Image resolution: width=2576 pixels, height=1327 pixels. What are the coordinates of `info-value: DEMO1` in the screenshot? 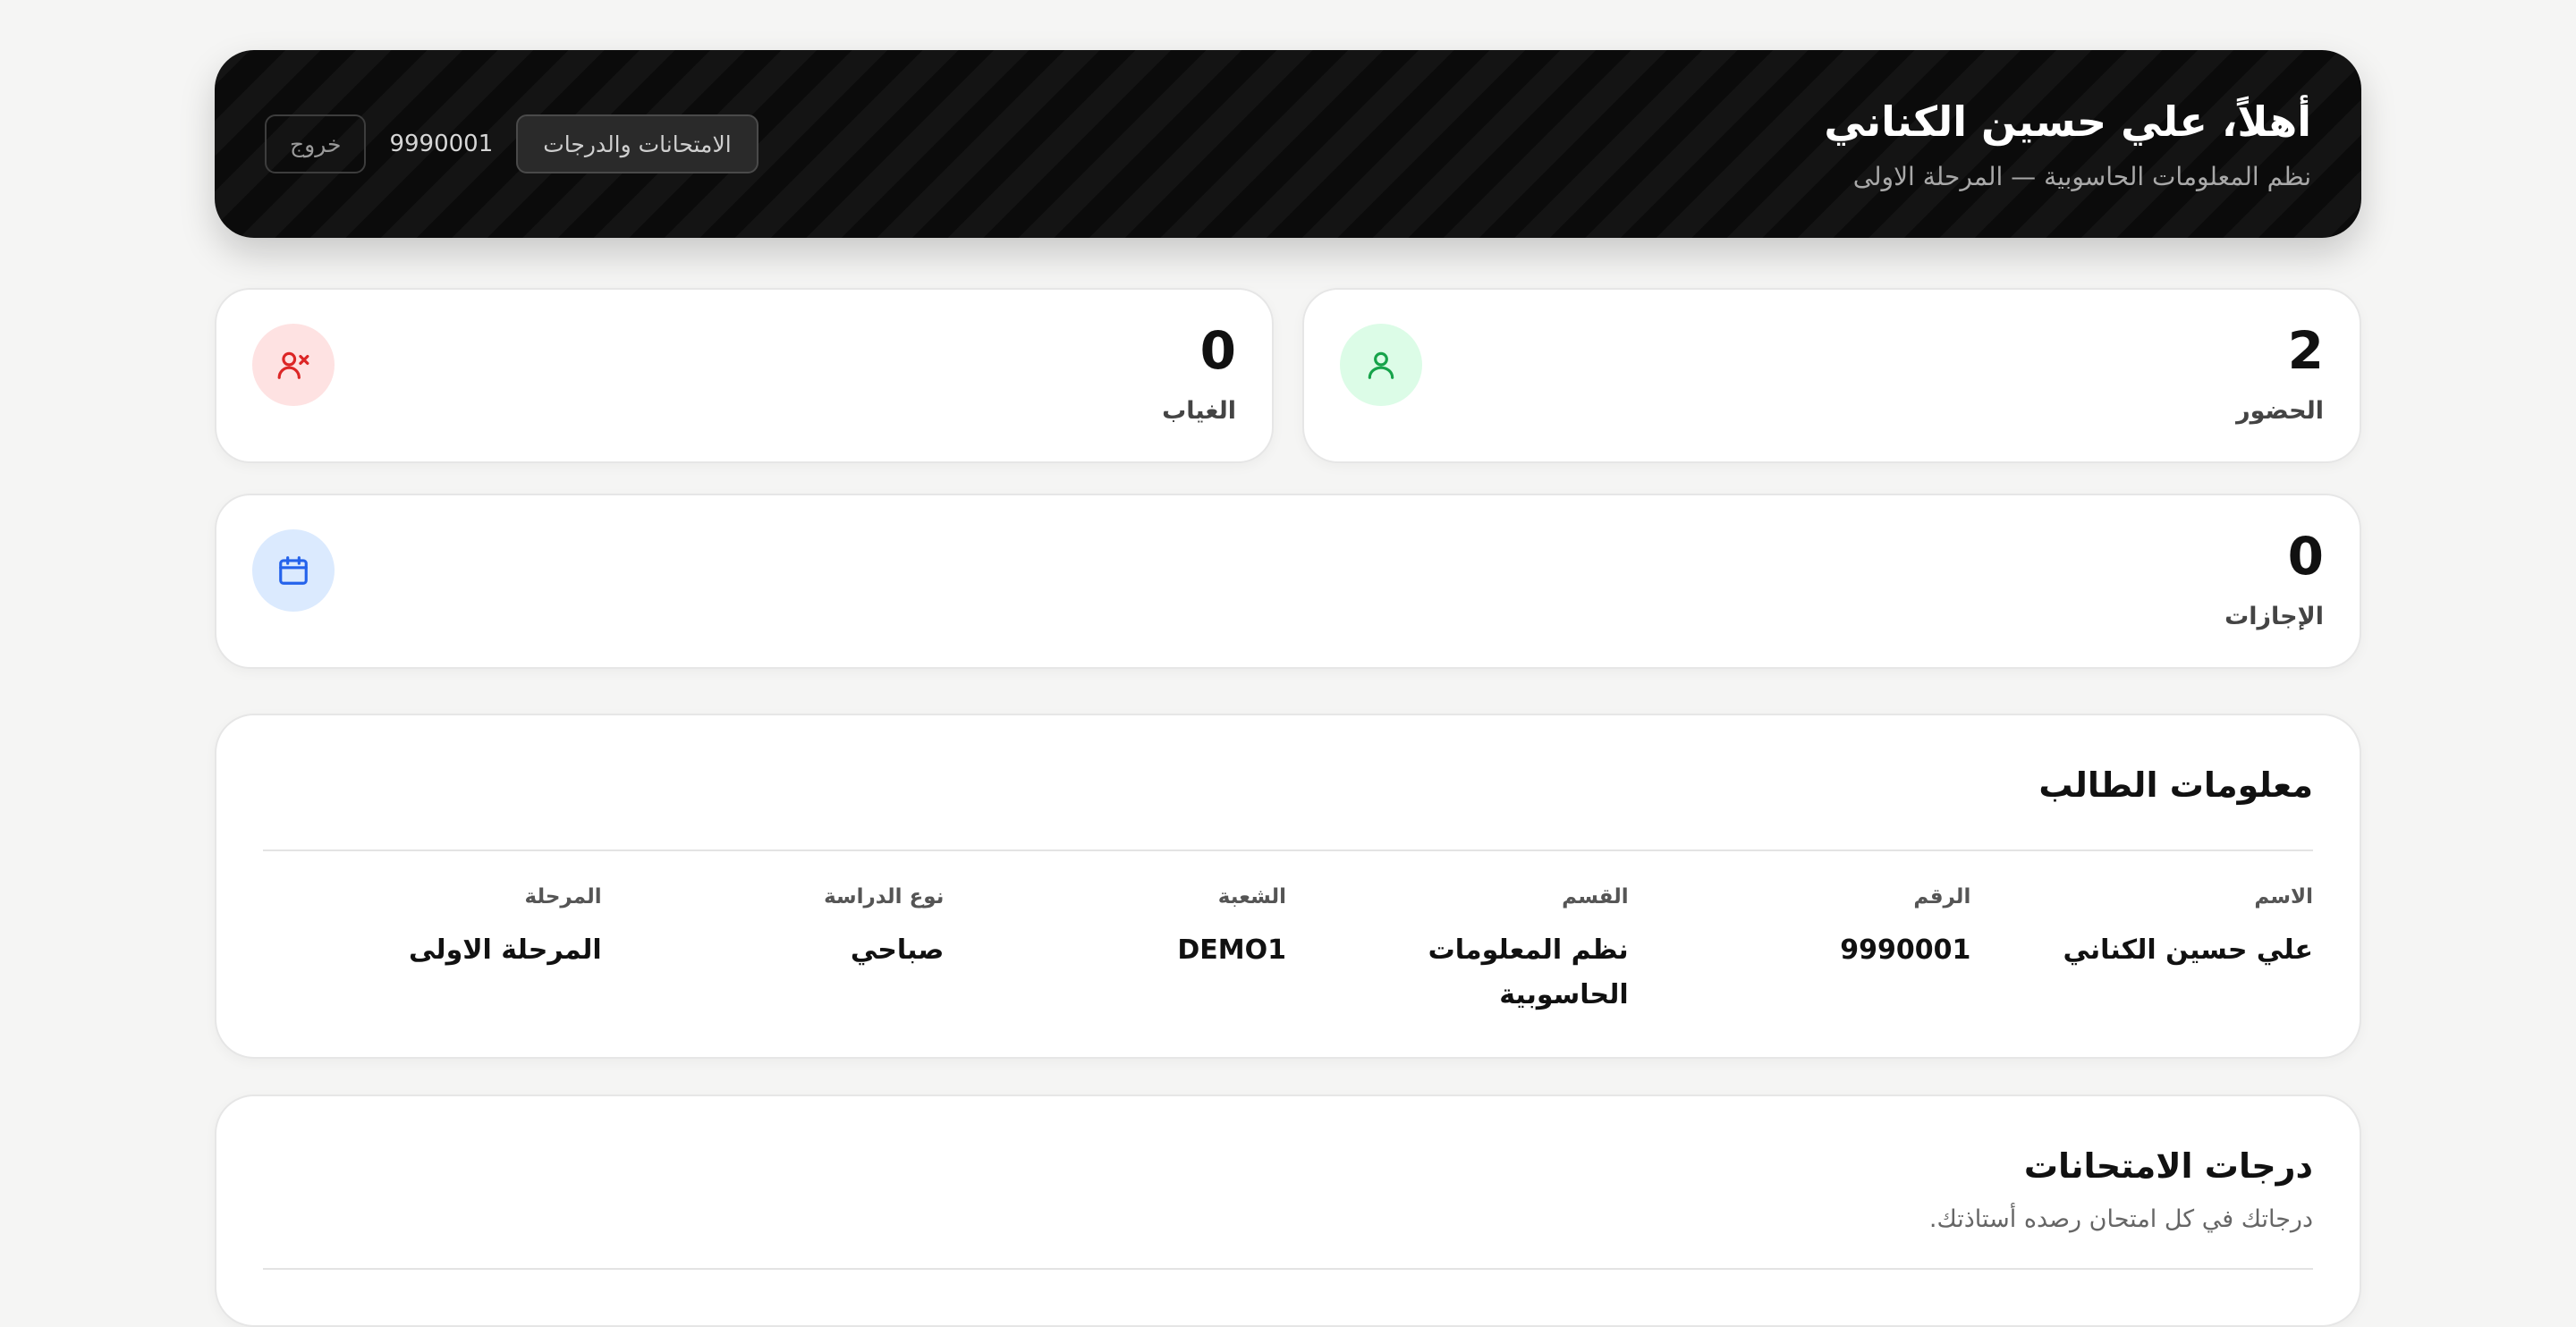 It's located at (1232, 950).